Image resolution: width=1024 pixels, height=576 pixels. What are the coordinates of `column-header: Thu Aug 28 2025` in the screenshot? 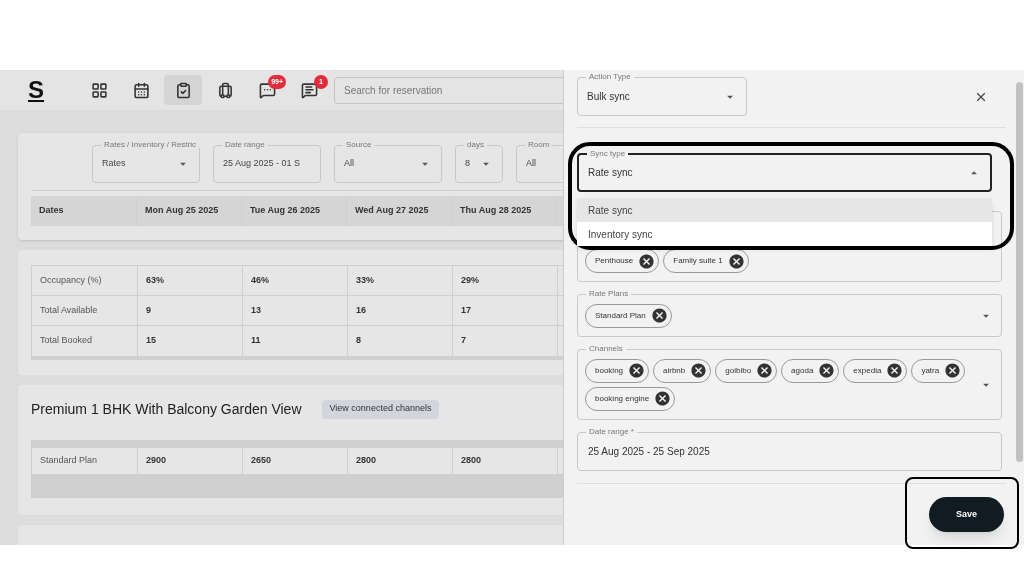 It's located at (504, 211).